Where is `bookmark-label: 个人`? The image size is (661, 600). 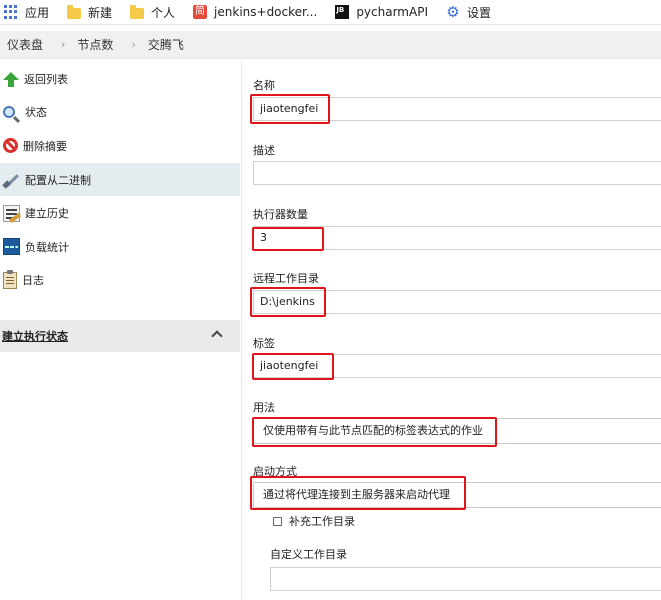
bookmark-label: 个人 is located at coordinates (163, 12).